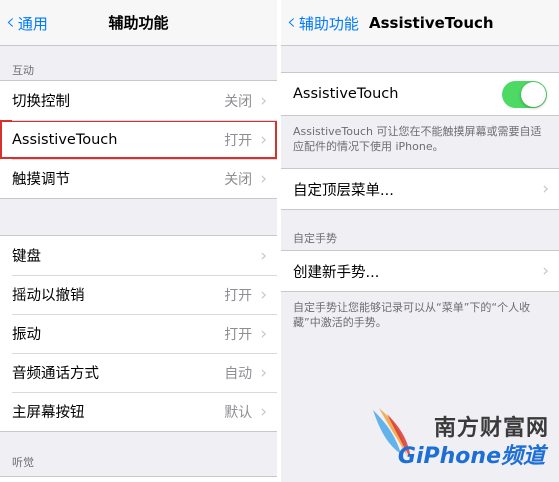  I want to click on back-button: ‹ 辅助功能, so click(323, 23).